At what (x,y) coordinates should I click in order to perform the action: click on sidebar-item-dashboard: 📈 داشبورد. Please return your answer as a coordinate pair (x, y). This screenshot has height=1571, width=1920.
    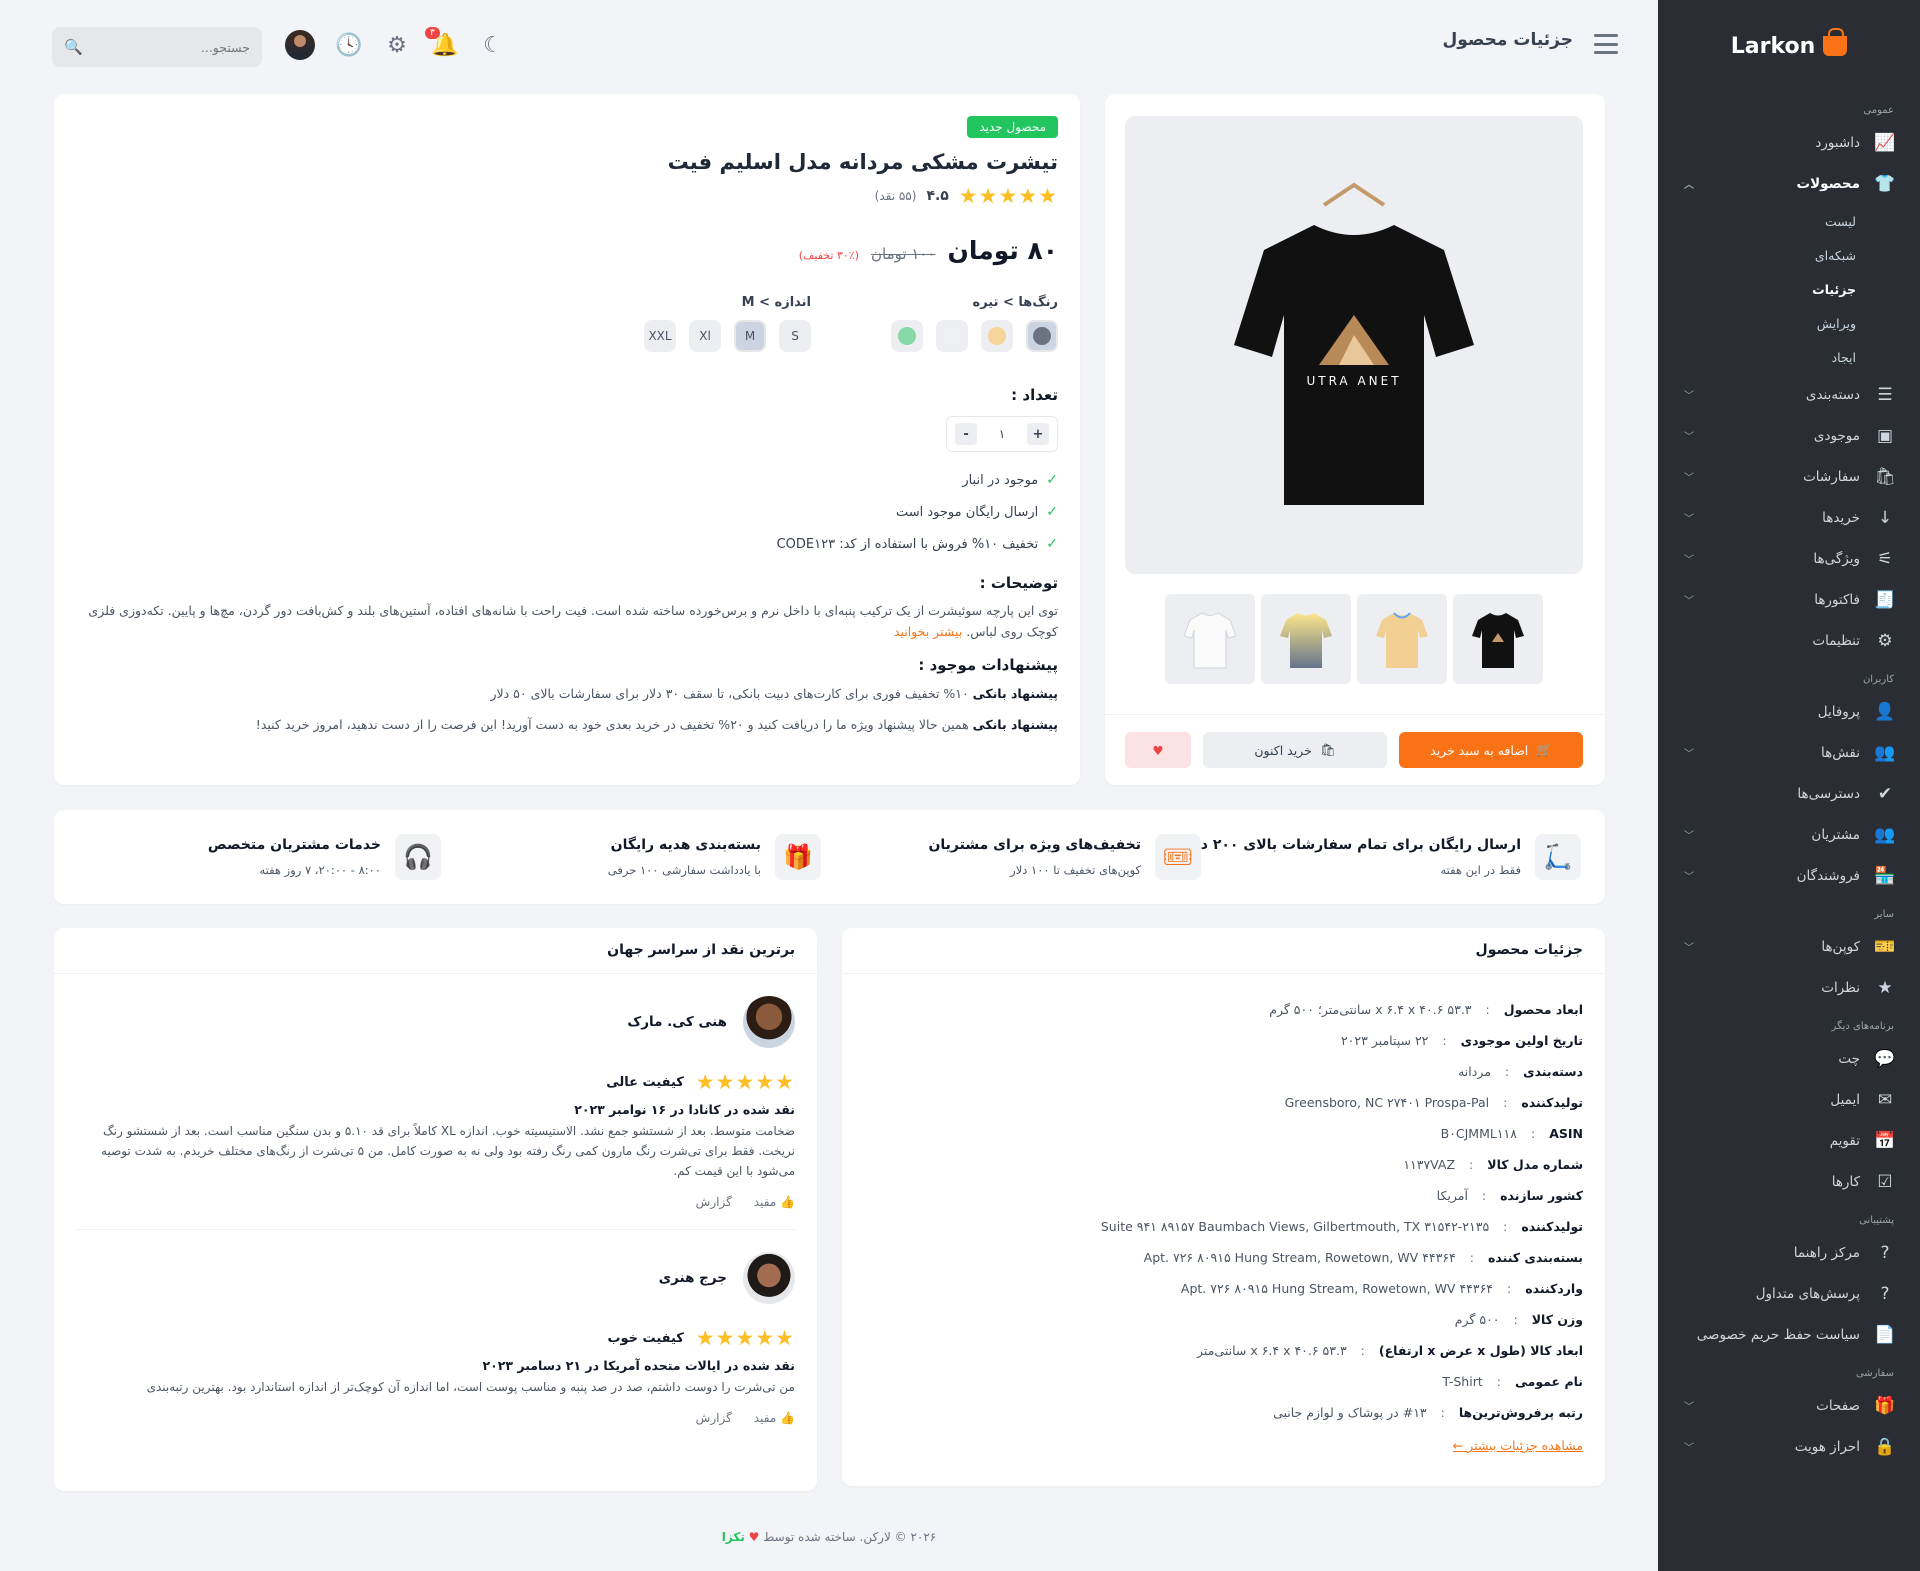
    Looking at the image, I should click on (1789, 142).